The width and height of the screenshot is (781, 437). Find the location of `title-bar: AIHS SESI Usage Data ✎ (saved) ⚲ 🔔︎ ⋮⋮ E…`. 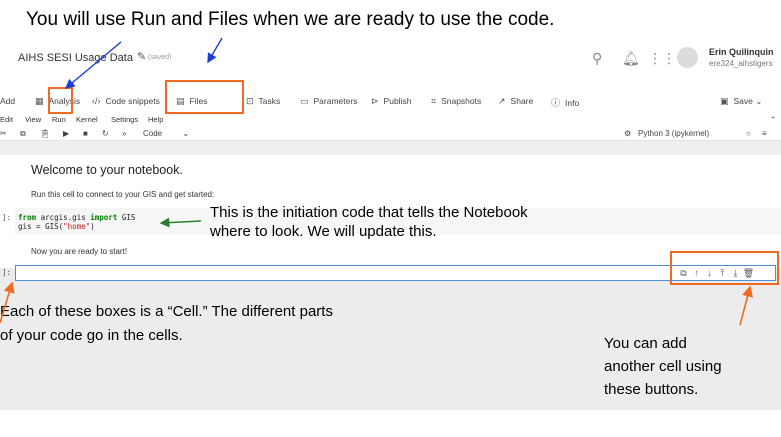

title-bar: AIHS SESI Usage Data ✎ (saved) ⚲ 🔔︎ ⋮⋮ E… is located at coordinates (390, 58).